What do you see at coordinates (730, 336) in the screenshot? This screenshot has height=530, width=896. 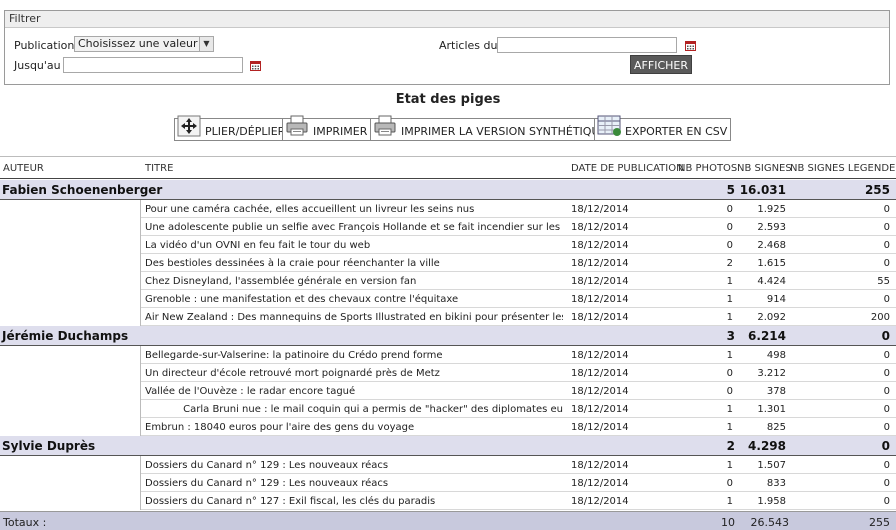 I see `group-photos: 3` at bounding box center [730, 336].